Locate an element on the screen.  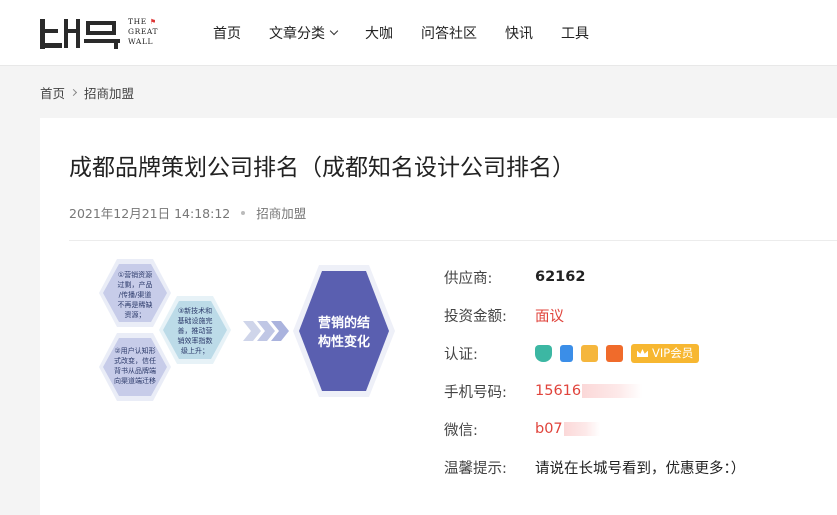
phone-value: 15616 is located at coordinates (589, 391).